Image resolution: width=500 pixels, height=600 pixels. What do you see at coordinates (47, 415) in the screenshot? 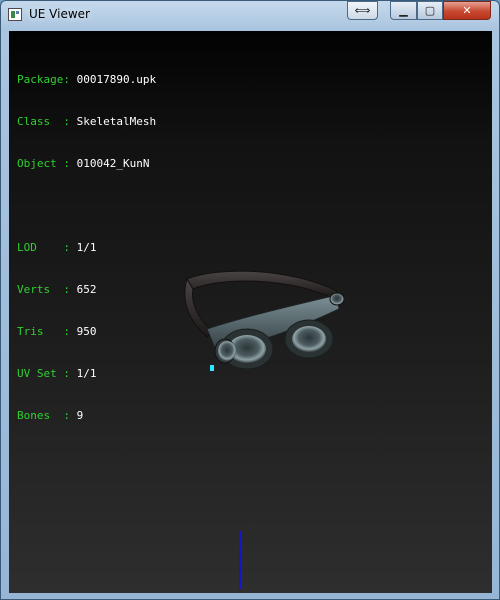
I see `info-label: Bones :` at bounding box center [47, 415].